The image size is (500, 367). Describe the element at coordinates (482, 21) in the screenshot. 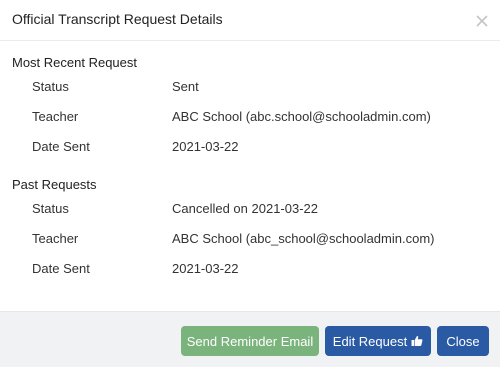

I see `close-icon` at that location.